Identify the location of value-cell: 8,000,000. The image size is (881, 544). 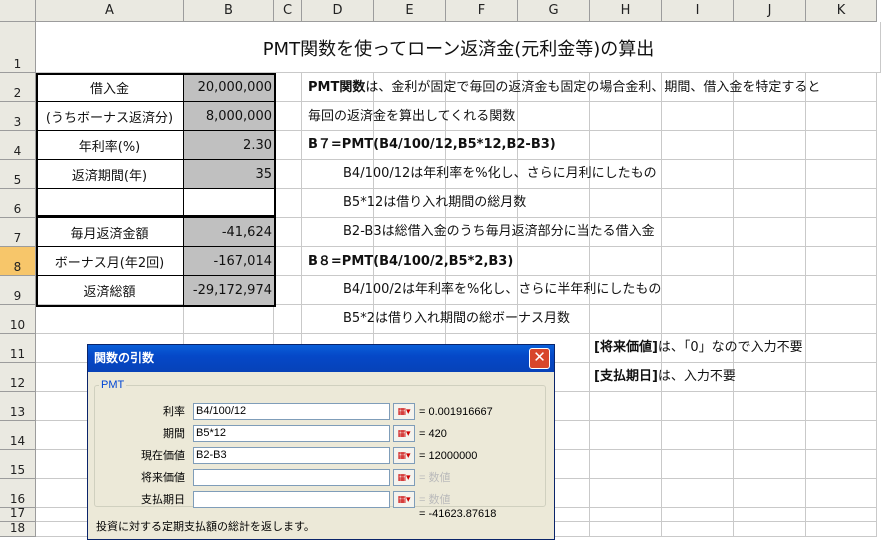
(230, 116).